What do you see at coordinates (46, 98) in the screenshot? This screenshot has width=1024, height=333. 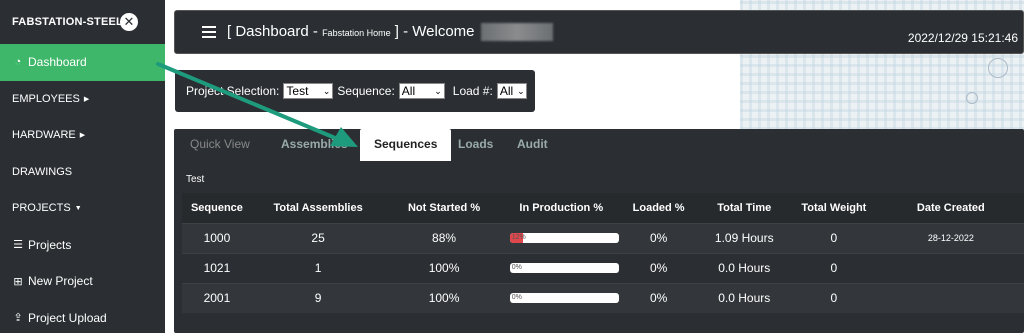 I see `sidebar-item-label: EMPLOYEES` at bounding box center [46, 98].